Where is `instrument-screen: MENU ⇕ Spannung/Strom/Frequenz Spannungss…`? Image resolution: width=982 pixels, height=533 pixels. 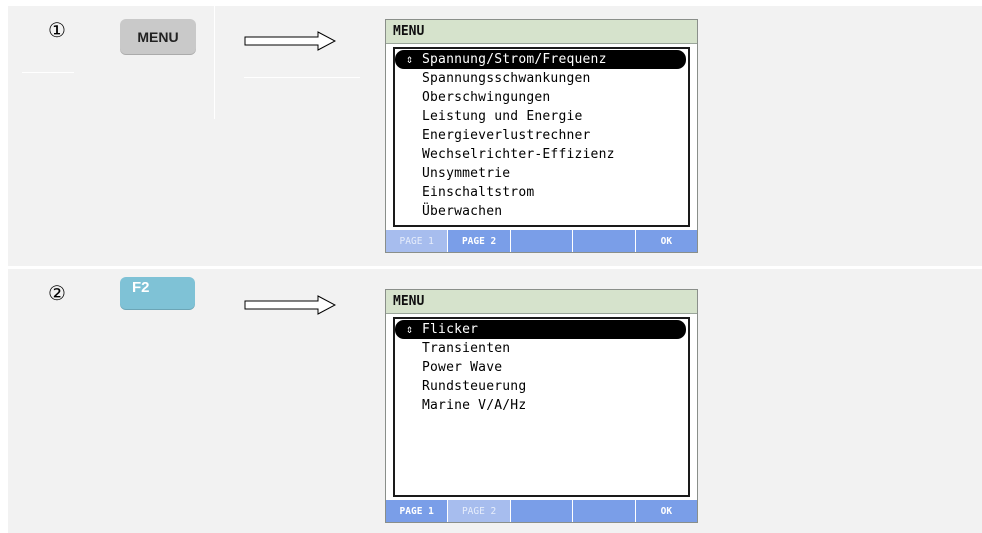 instrument-screen: MENU ⇕ Spannung/Strom/Frequenz Spannungss… is located at coordinates (541, 136).